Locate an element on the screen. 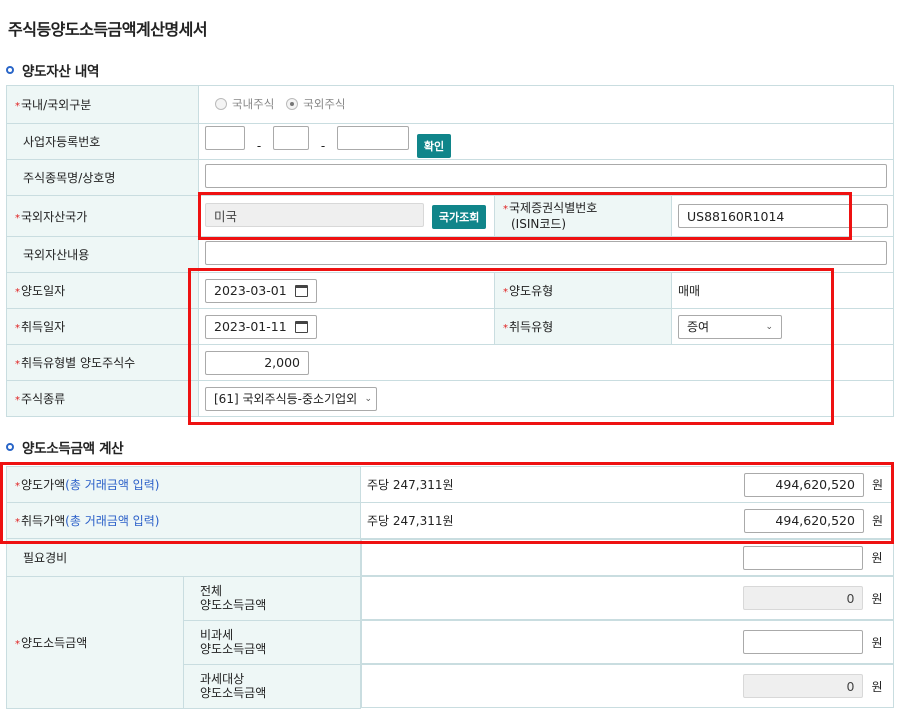 The width and height of the screenshot is (902, 714). label-transfer-date: *양도일자 is located at coordinates (102, 290).